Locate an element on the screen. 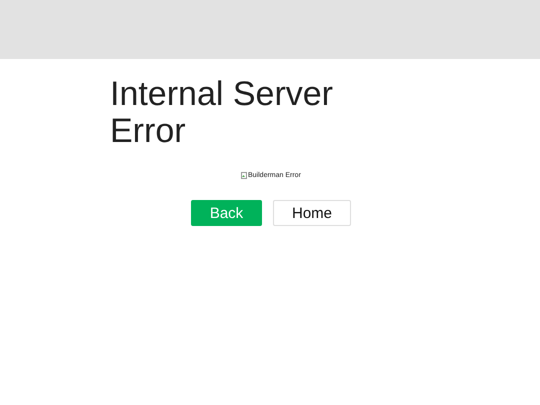 The image size is (540, 405). broken-image-icon is located at coordinates (244, 175).